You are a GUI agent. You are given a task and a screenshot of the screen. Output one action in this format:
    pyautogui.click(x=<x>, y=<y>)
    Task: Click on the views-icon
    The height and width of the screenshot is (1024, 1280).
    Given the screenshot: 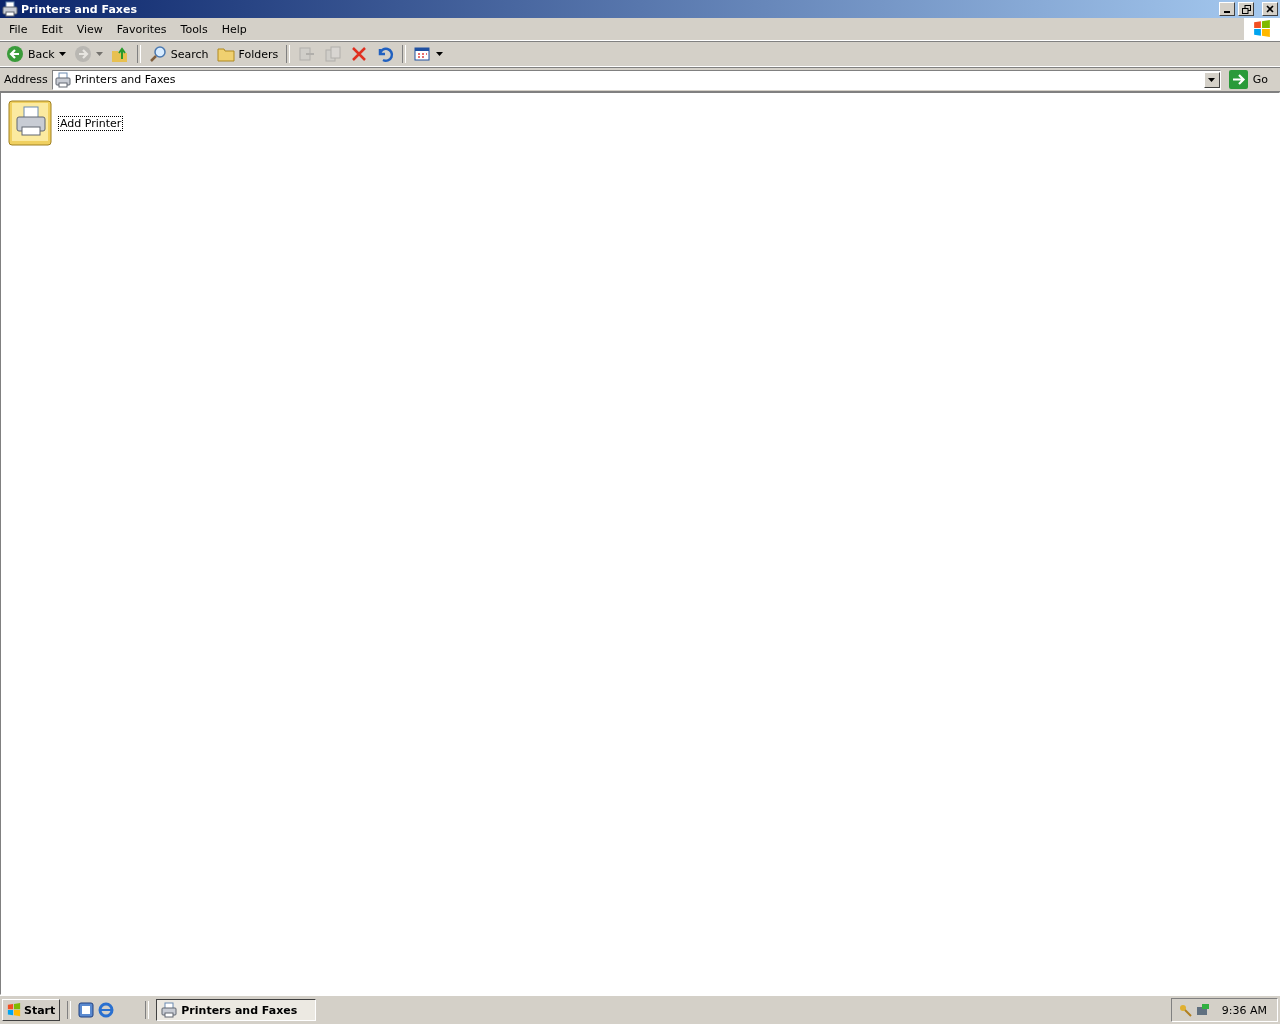 What is the action you would take?
    pyautogui.click(x=423, y=54)
    